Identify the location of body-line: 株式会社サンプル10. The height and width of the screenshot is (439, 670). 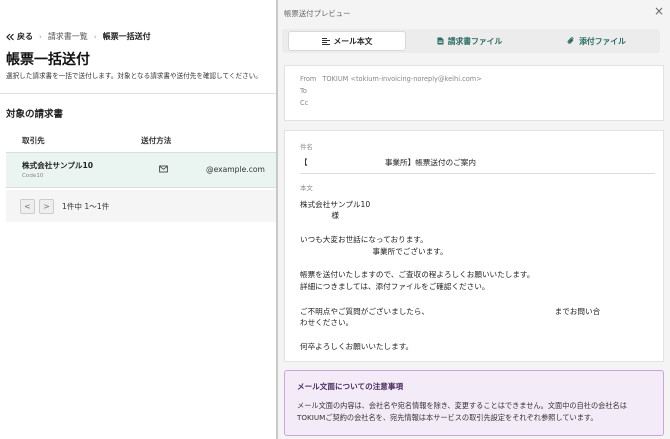
(335, 204).